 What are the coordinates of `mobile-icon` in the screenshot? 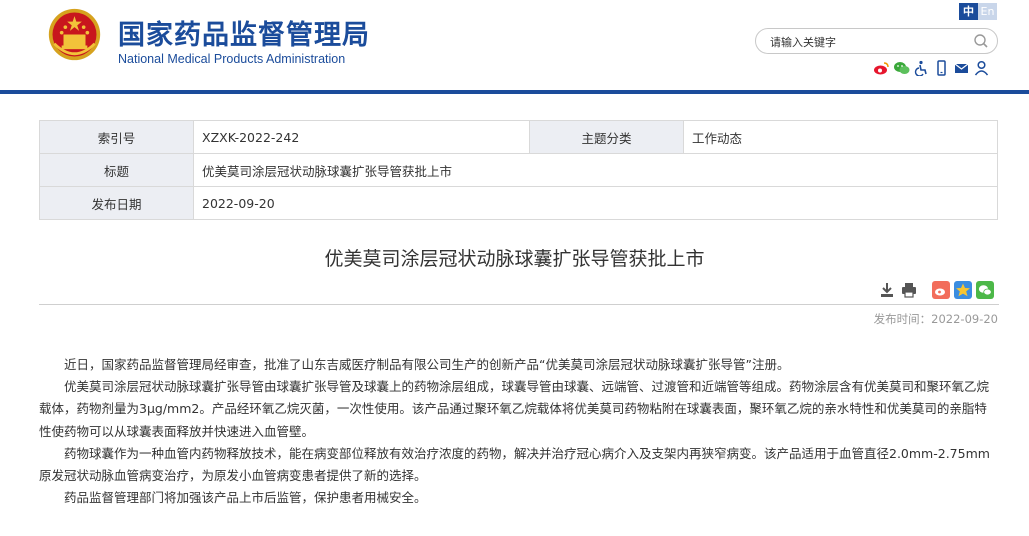 It's located at (941, 68).